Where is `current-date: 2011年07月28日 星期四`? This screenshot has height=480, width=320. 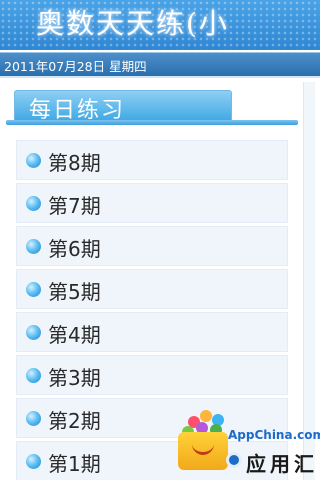
current-date: 2011年07月28日 星期四 is located at coordinates (75, 66).